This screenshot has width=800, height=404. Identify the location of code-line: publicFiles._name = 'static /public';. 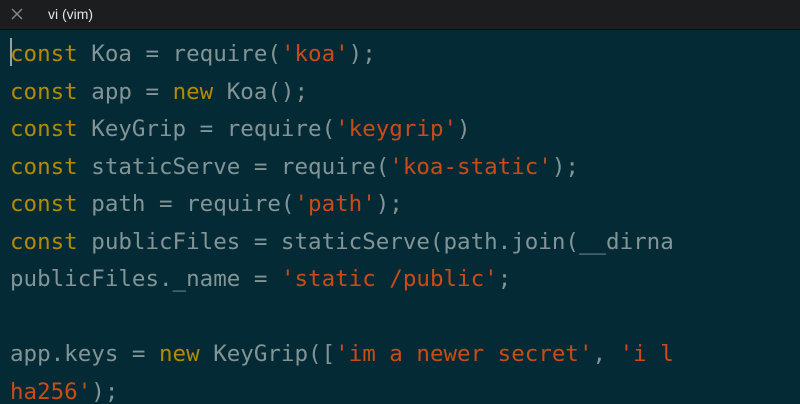
(260, 279).